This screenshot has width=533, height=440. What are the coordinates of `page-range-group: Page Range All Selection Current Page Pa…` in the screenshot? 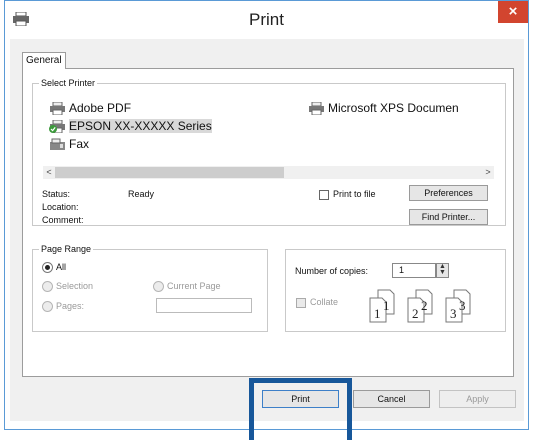 It's located at (150, 287).